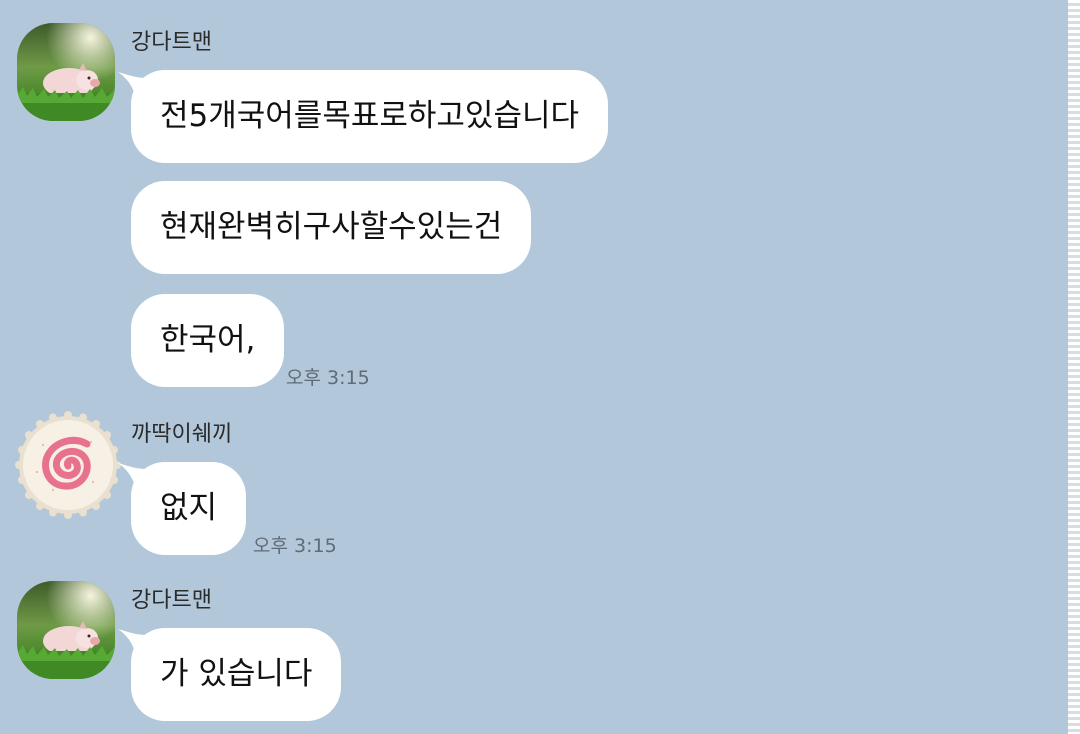  What do you see at coordinates (370, 116) in the screenshot?
I see `message-bubble: 전5개국어를목표로하고있습니다` at bounding box center [370, 116].